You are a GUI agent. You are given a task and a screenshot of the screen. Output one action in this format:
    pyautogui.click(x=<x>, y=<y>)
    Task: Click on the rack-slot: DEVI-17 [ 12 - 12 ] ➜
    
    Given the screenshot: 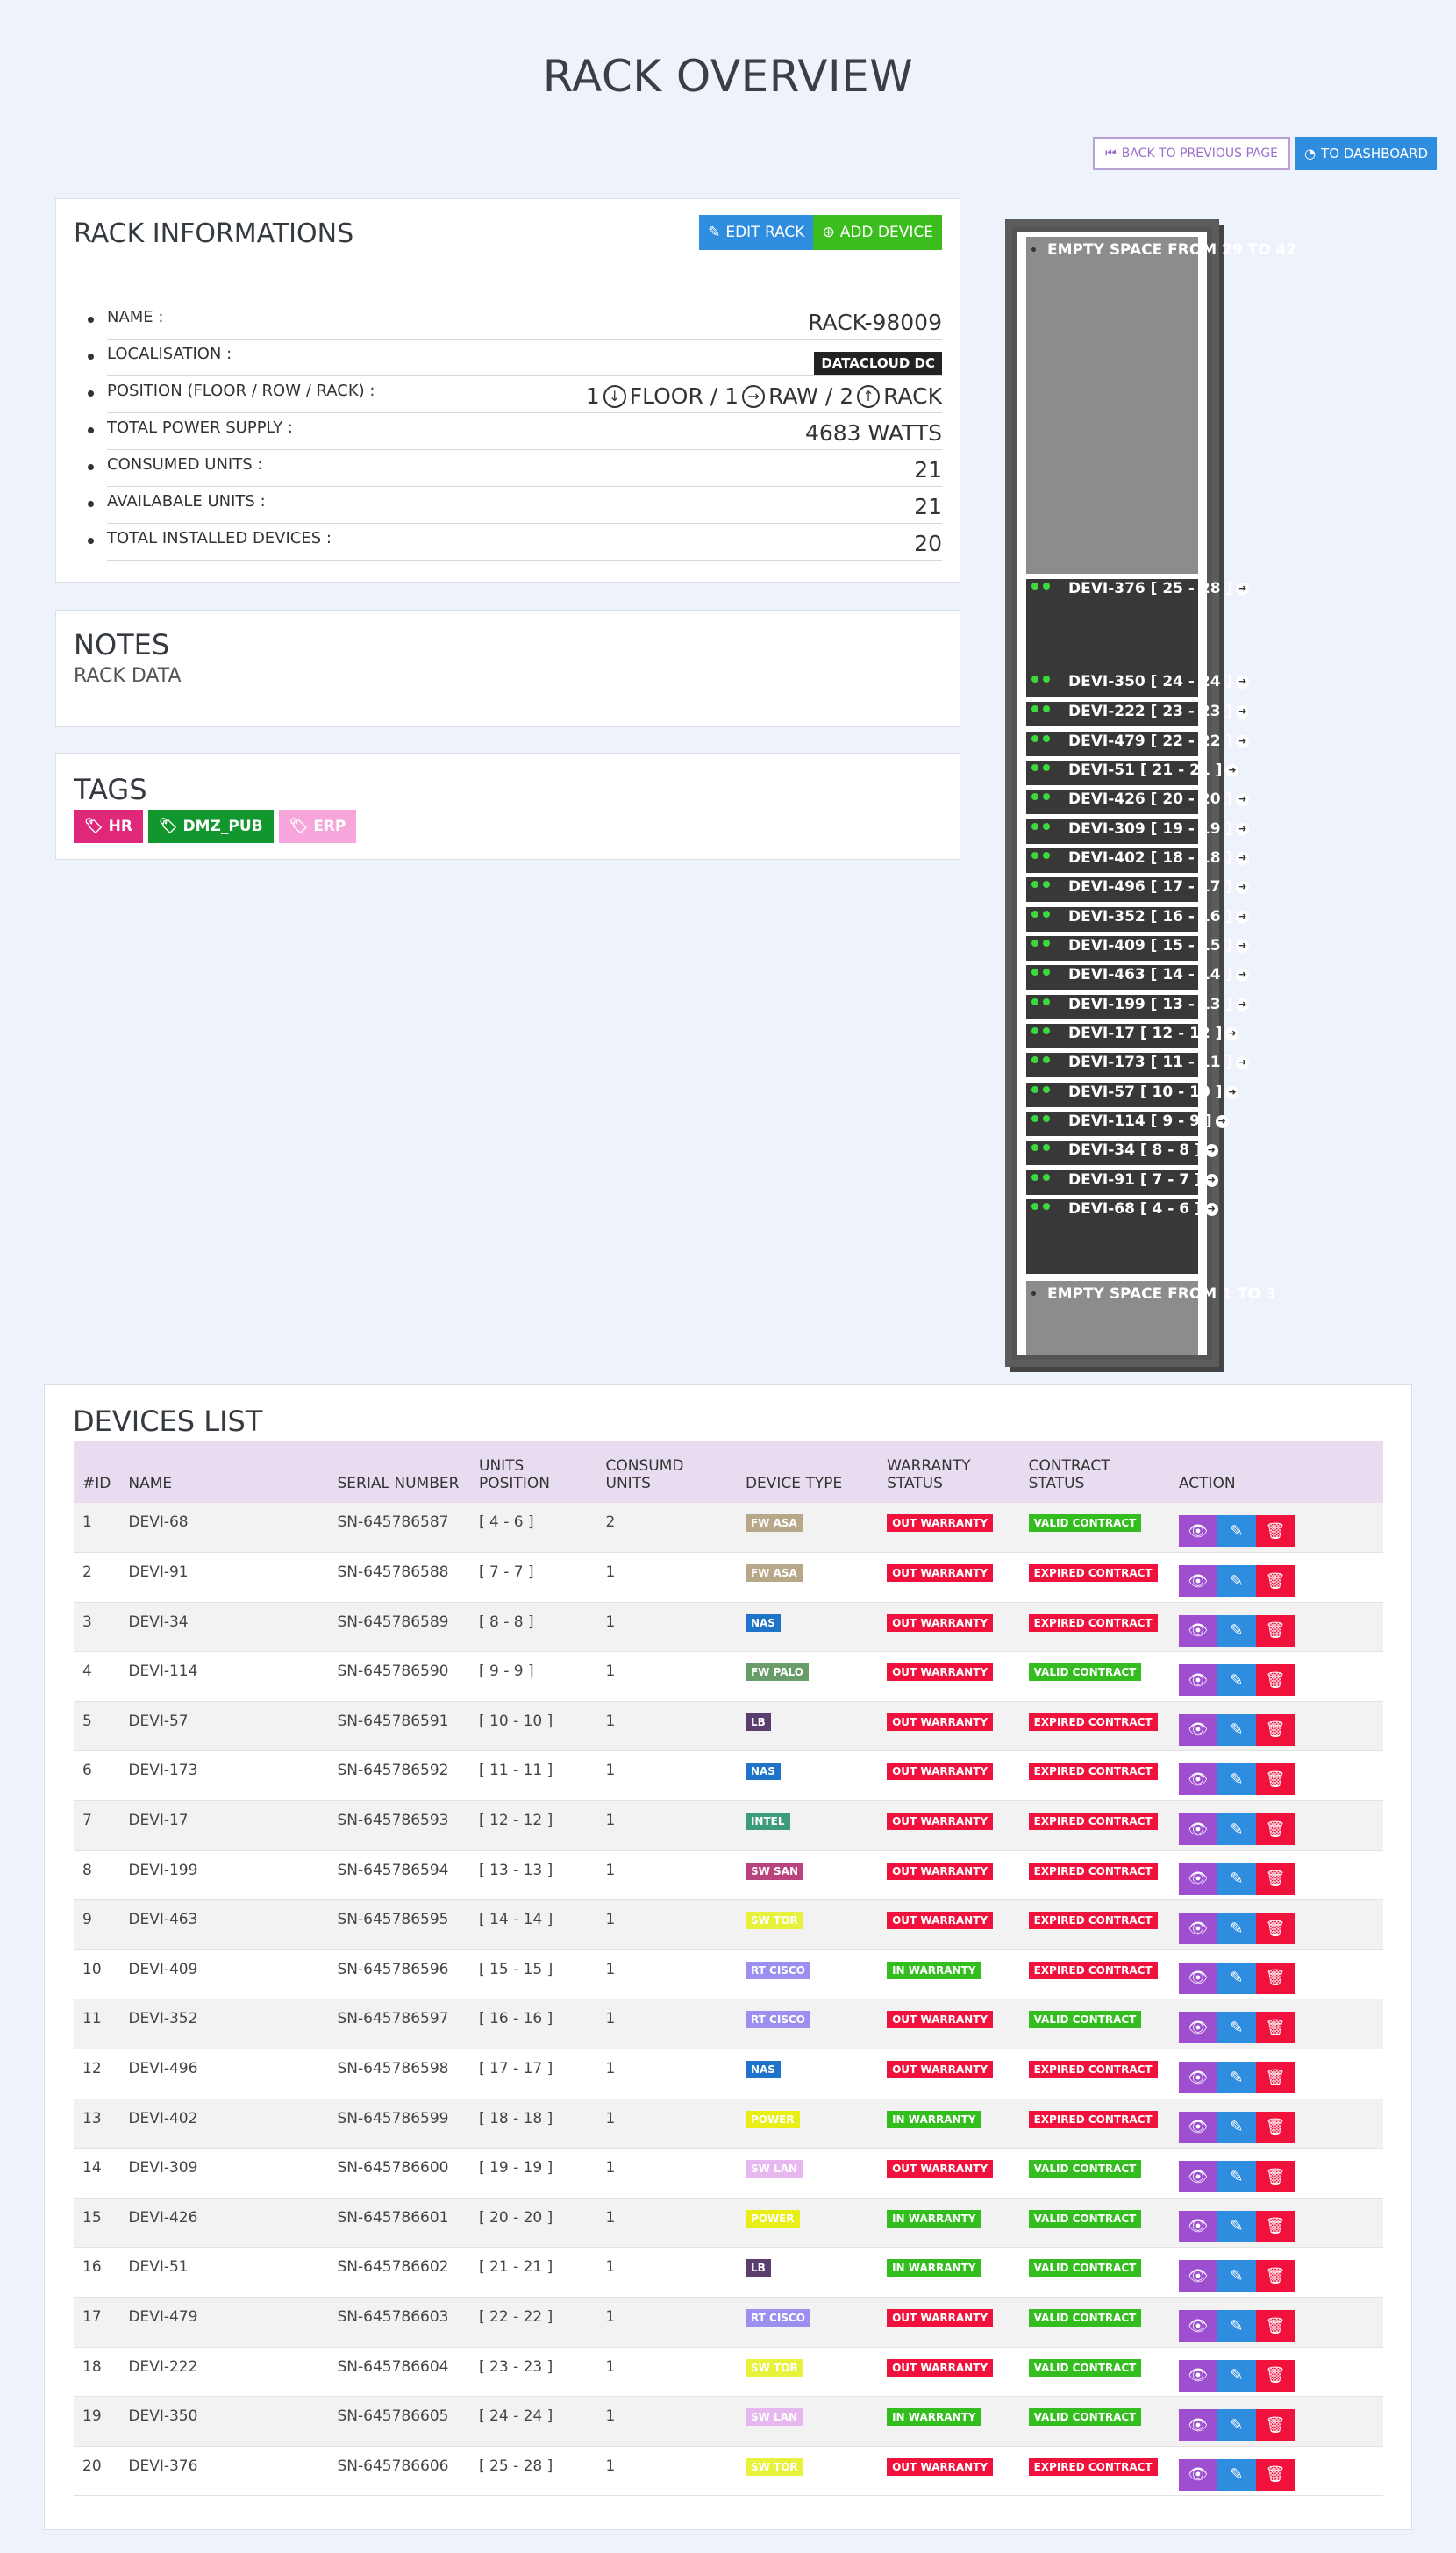 What is the action you would take?
    pyautogui.click(x=1132, y=1036)
    